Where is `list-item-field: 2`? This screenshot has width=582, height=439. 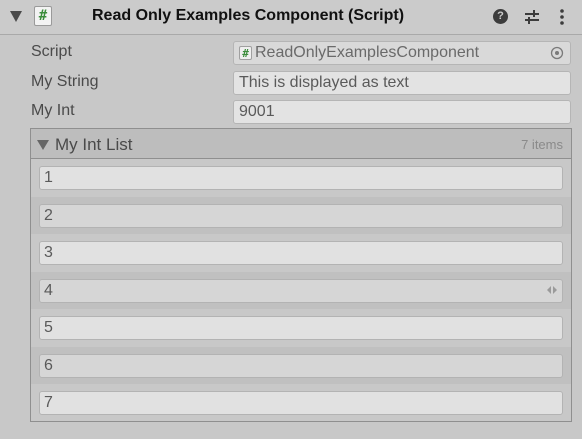 list-item-field: 2 is located at coordinates (301, 215).